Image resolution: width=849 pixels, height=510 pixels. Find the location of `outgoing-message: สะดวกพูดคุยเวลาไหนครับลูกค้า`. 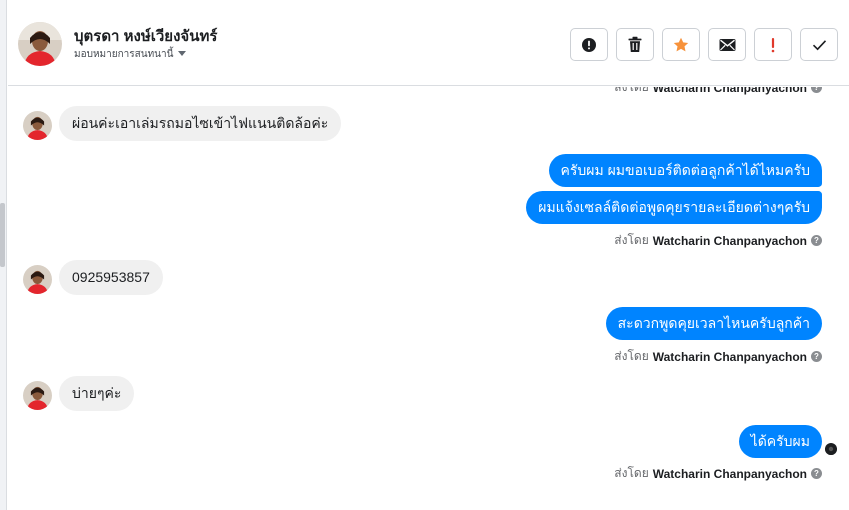

outgoing-message: สะดวกพูดคุยเวลาไหนครับลูกค้า is located at coordinates (713, 323).